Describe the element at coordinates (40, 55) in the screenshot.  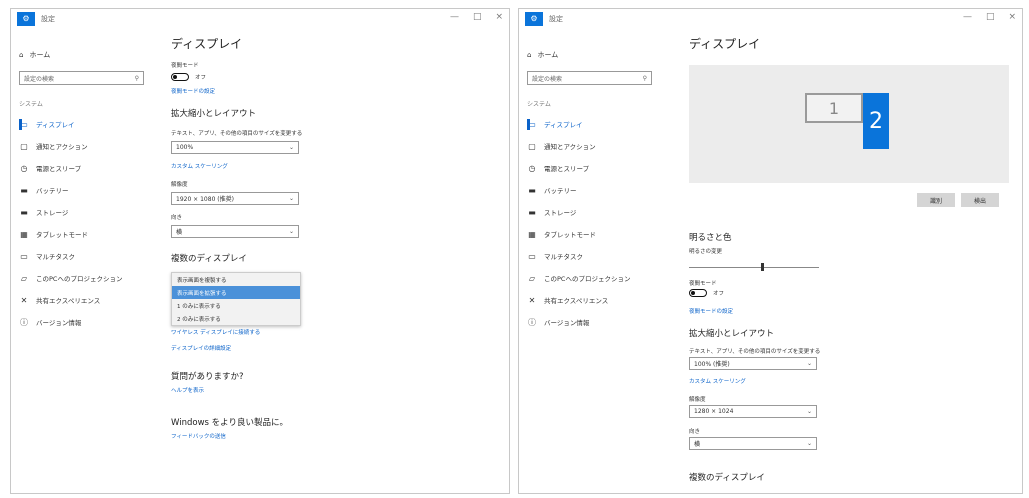
I see `home-label: ホーム` at that location.